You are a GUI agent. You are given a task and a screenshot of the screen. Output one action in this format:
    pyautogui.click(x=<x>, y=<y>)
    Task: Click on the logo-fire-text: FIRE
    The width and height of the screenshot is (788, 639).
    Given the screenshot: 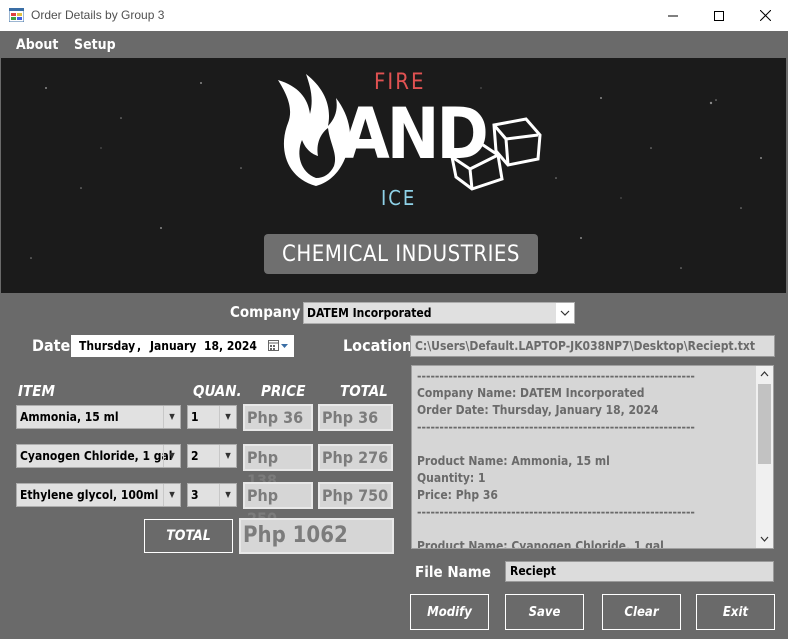 What is the action you would take?
    pyautogui.click(x=400, y=82)
    